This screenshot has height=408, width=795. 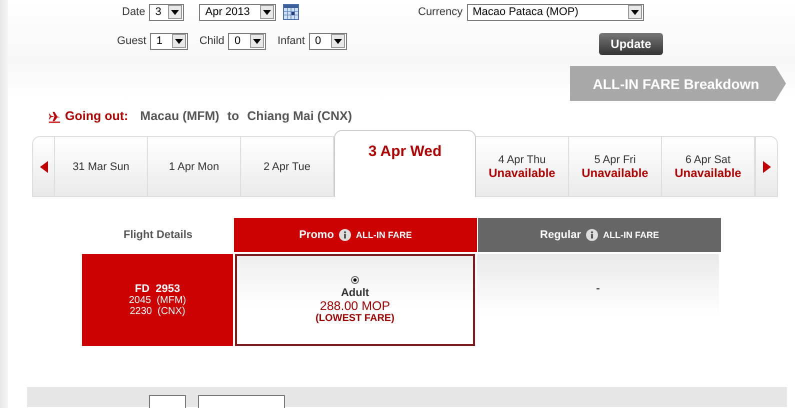 What do you see at coordinates (167, 401) in the screenshot?
I see `day-select` at bounding box center [167, 401].